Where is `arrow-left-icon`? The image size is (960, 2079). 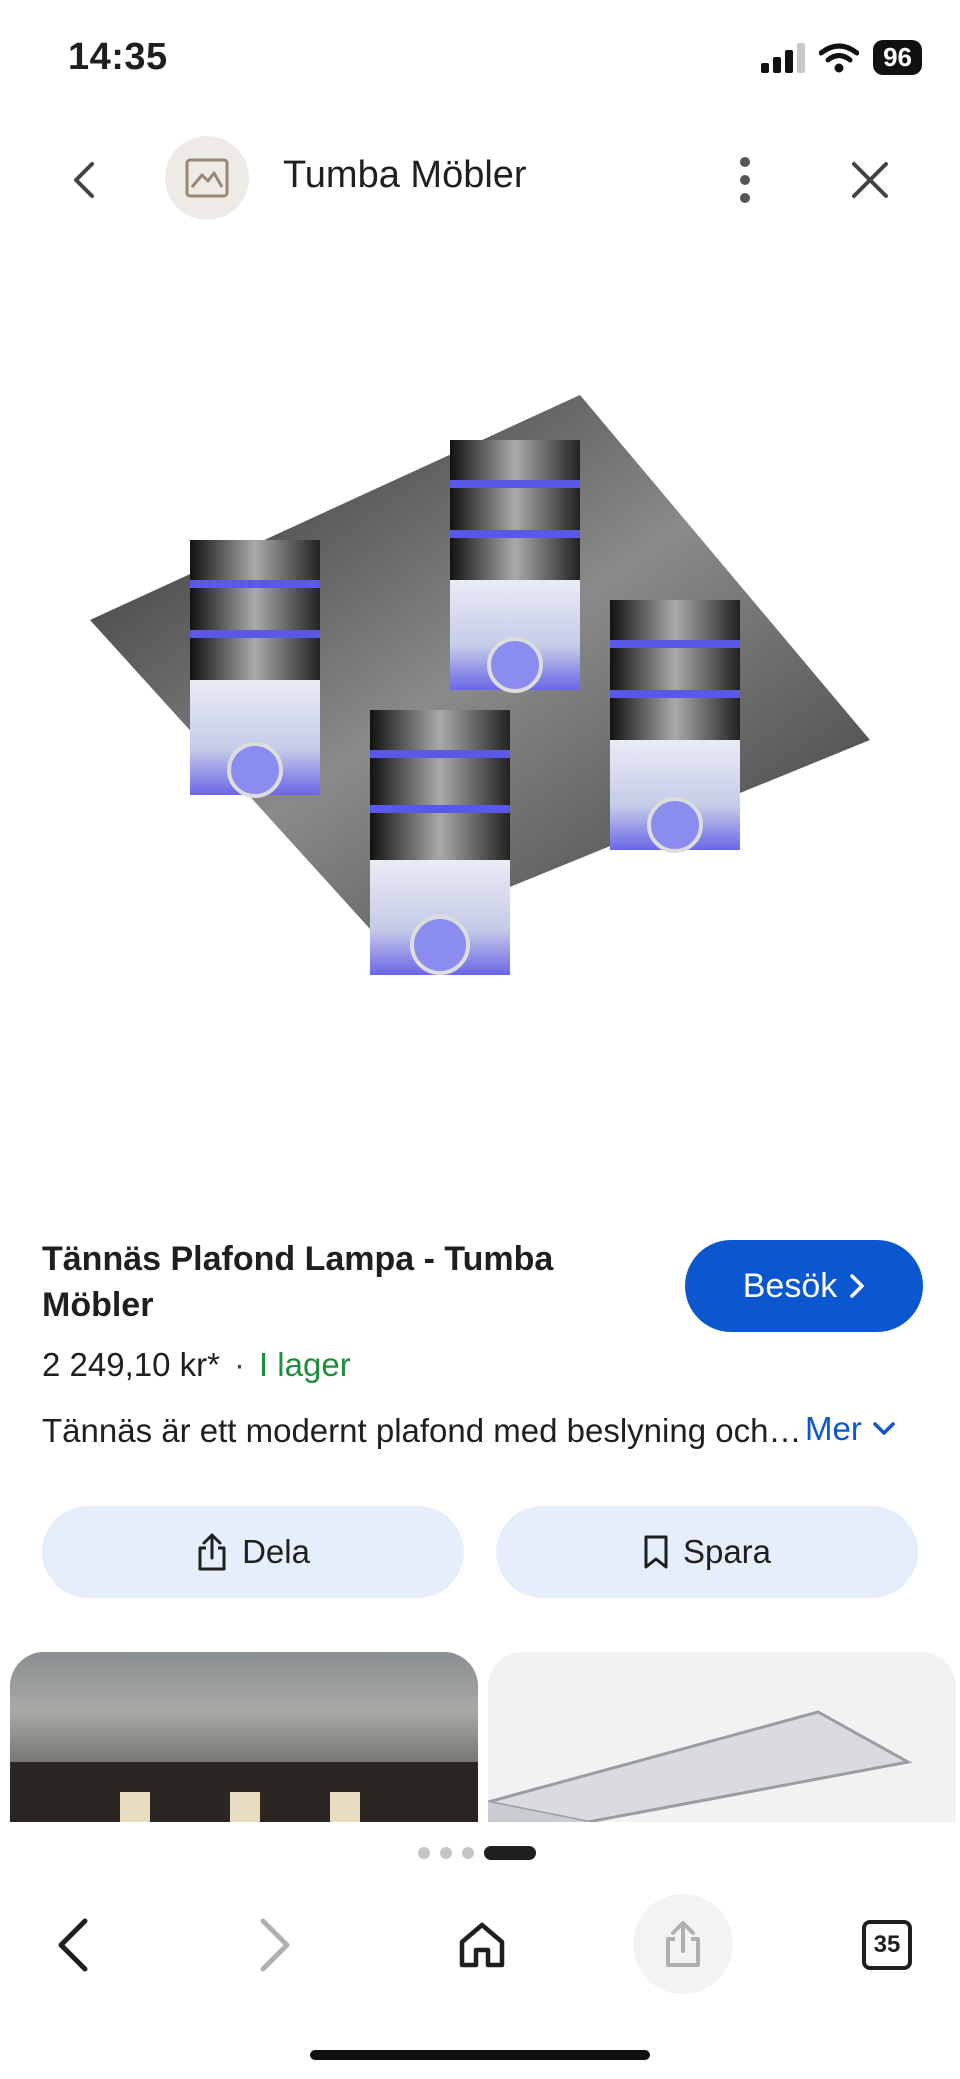
arrow-left-icon is located at coordinates (73, 1945).